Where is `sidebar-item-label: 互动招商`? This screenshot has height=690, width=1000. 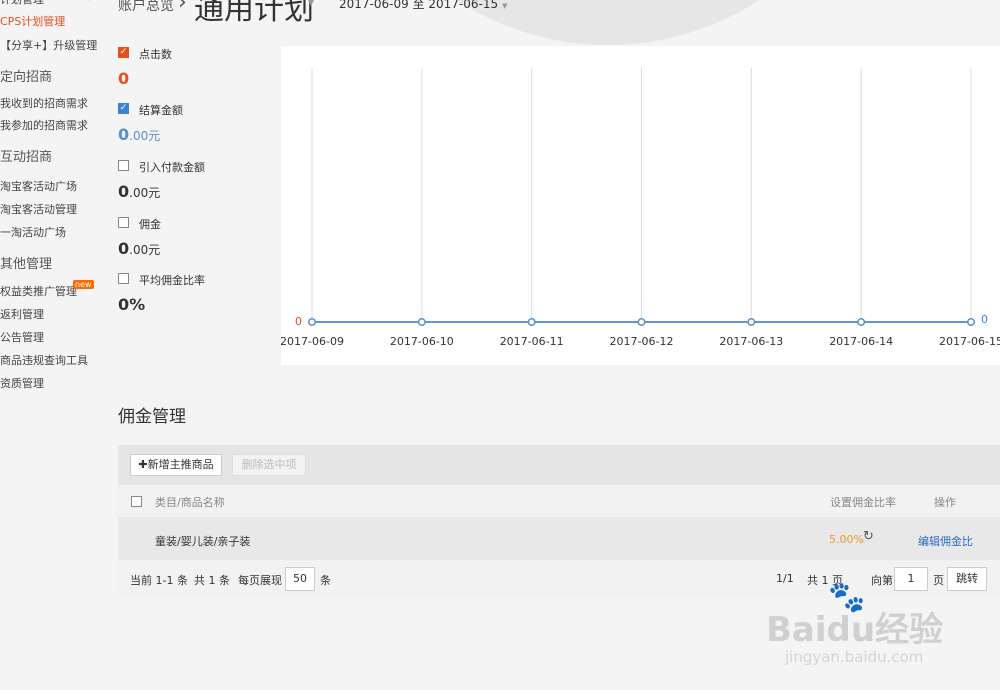 sidebar-item-label: 互动招商 is located at coordinates (26, 157).